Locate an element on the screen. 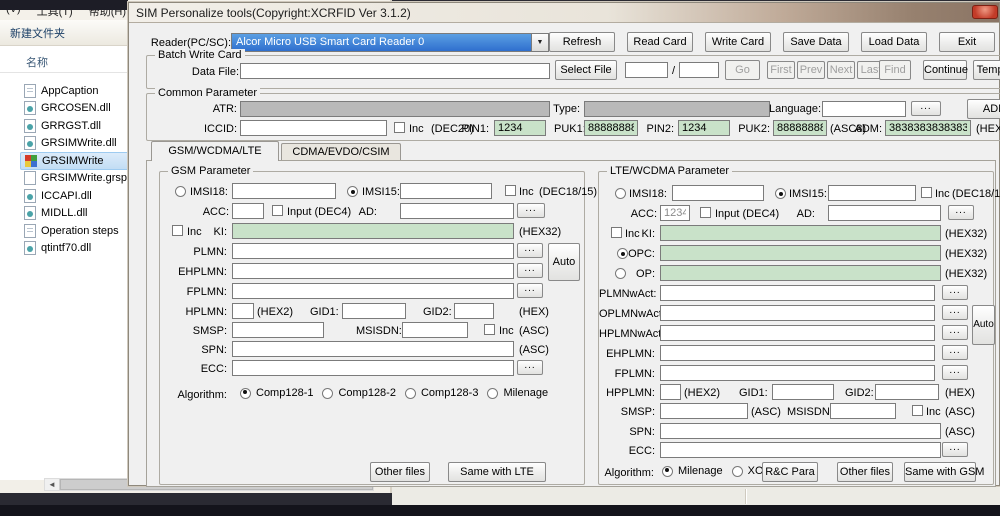 The height and width of the screenshot is (516, 1000). gsm-imsi-inc-checkbox is located at coordinates (510, 190).